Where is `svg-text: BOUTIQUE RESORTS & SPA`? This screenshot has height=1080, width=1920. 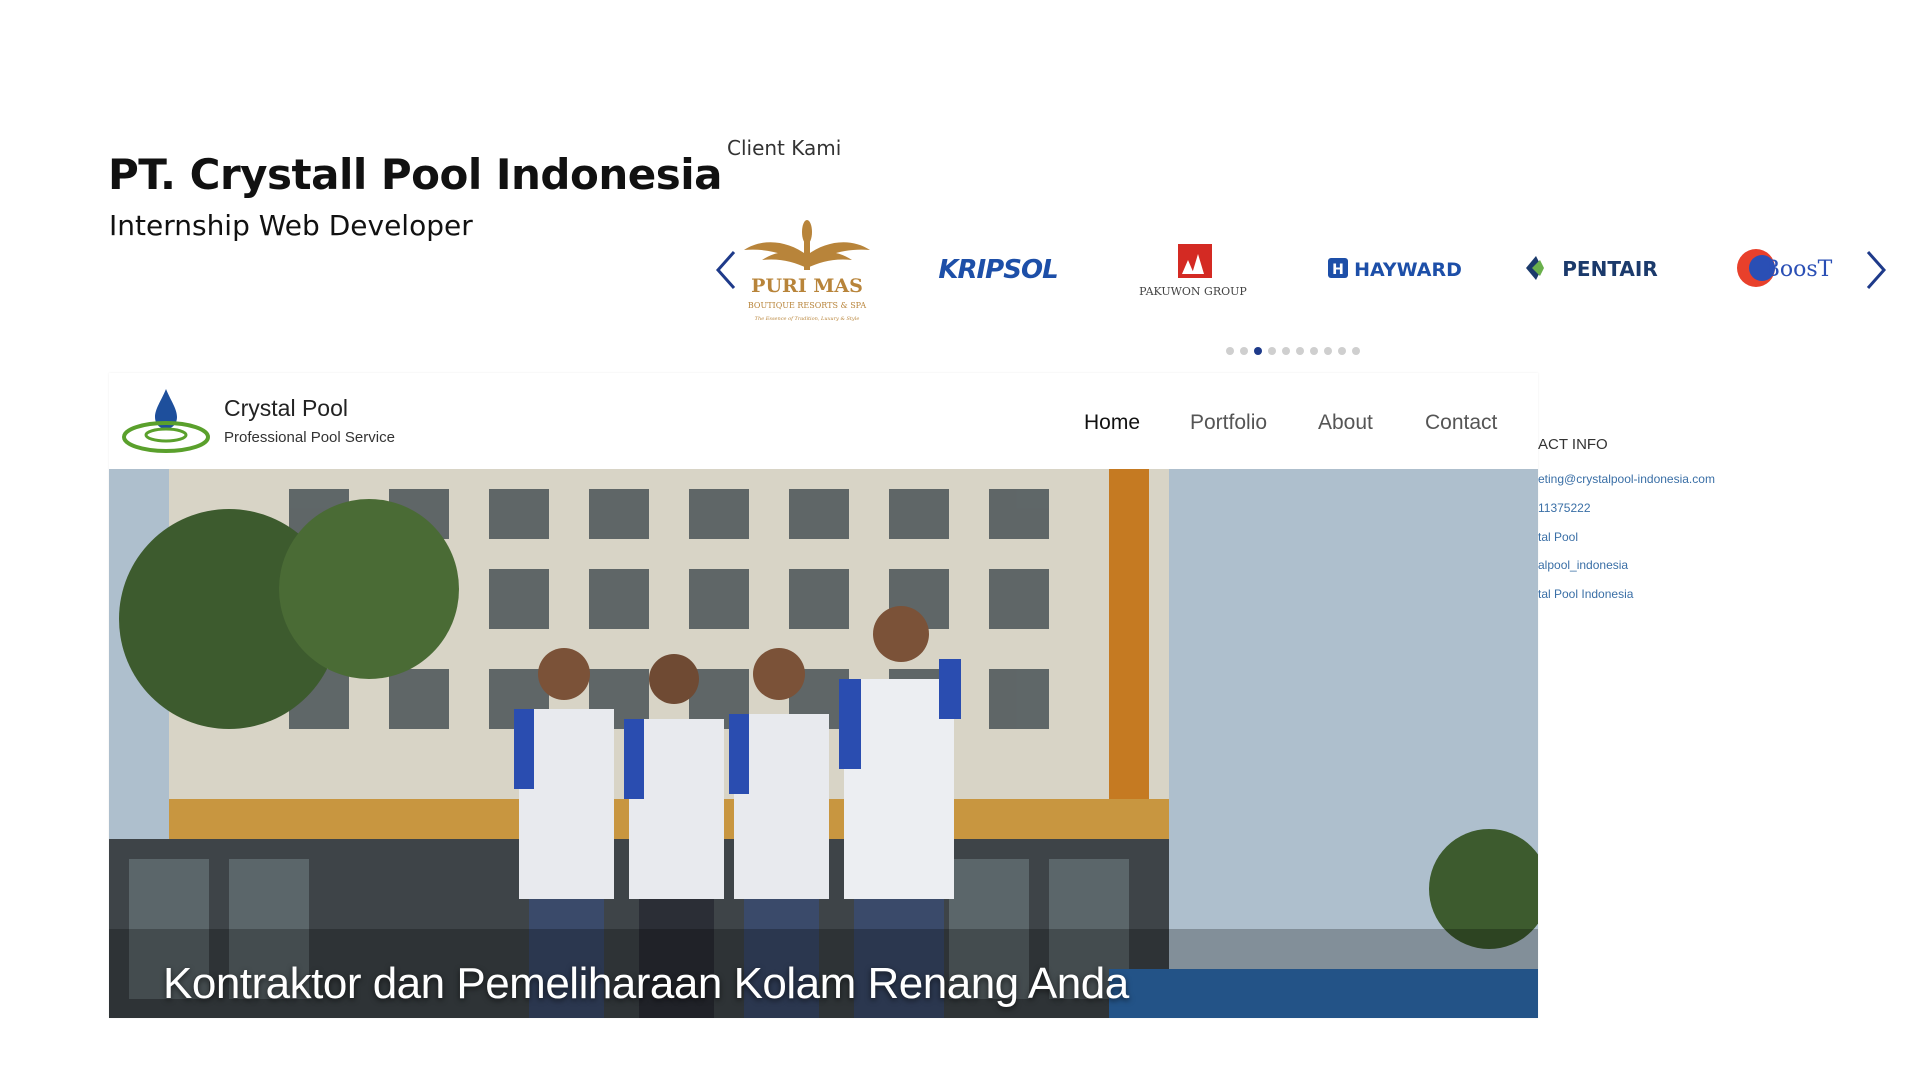
svg-text: BOUTIQUE RESORTS & SPA is located at coordinates (807, 305).